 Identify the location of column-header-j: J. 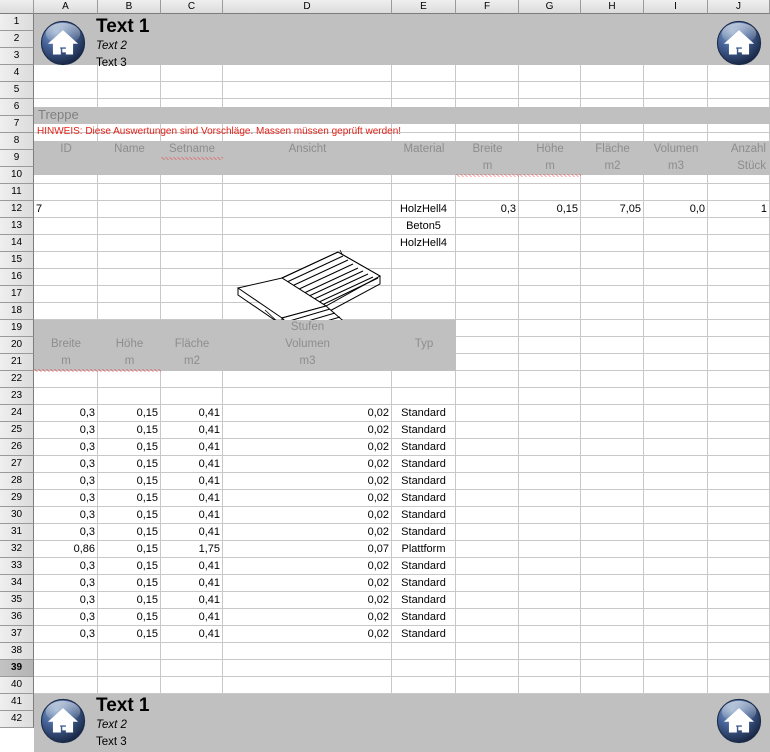
(739, 7).